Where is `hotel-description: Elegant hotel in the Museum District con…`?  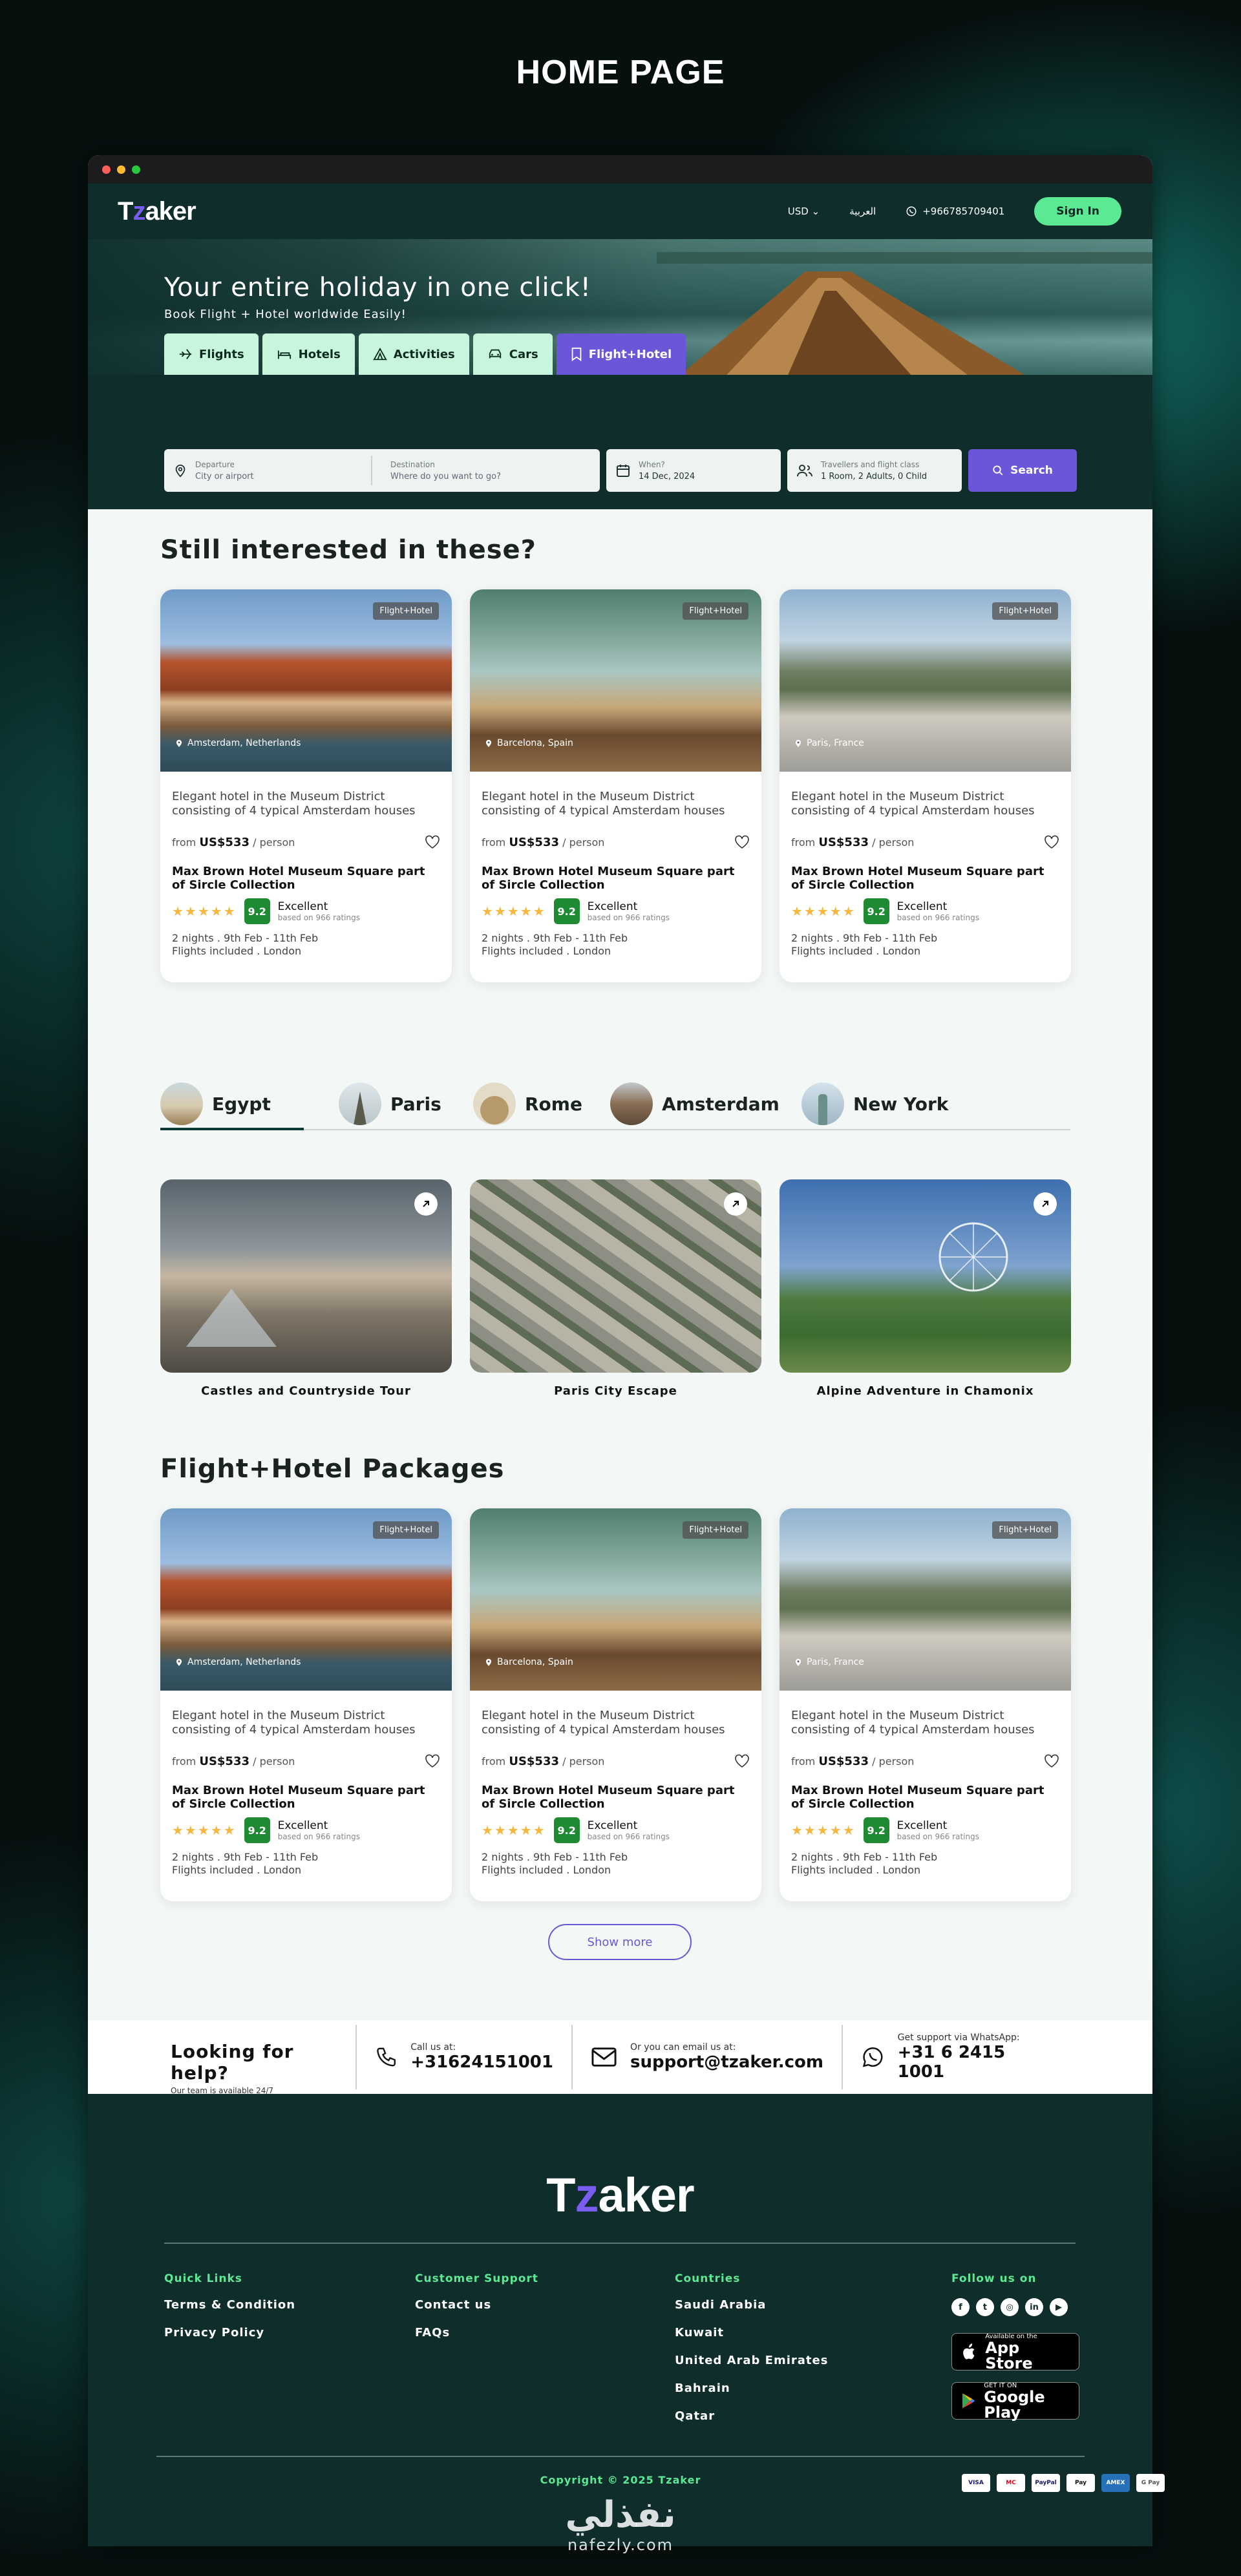 hotel-description: Elegant hotel in the Museum District con… is located at coordinates (603, 804).